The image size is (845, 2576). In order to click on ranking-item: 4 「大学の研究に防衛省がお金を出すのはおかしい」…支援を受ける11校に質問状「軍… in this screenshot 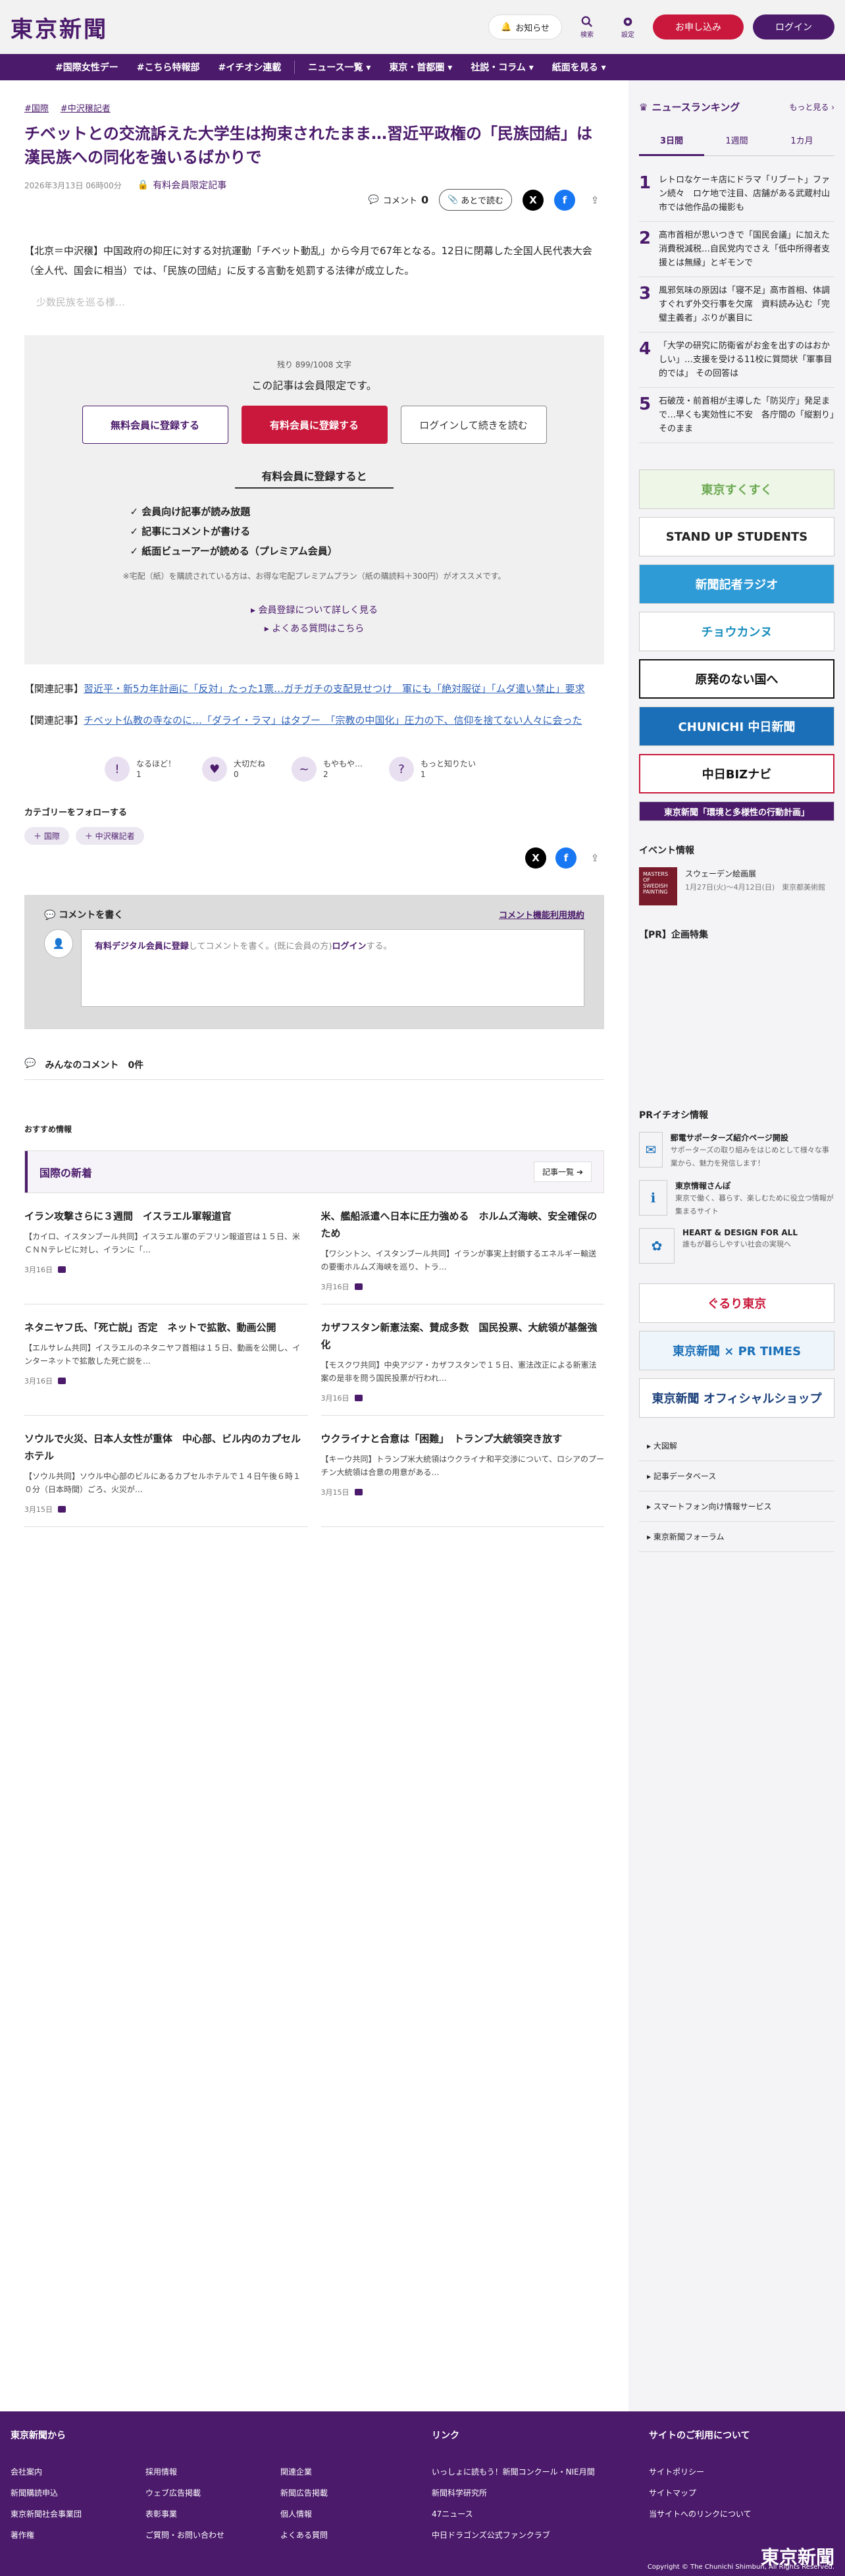, I will do `click(737, 360)`.